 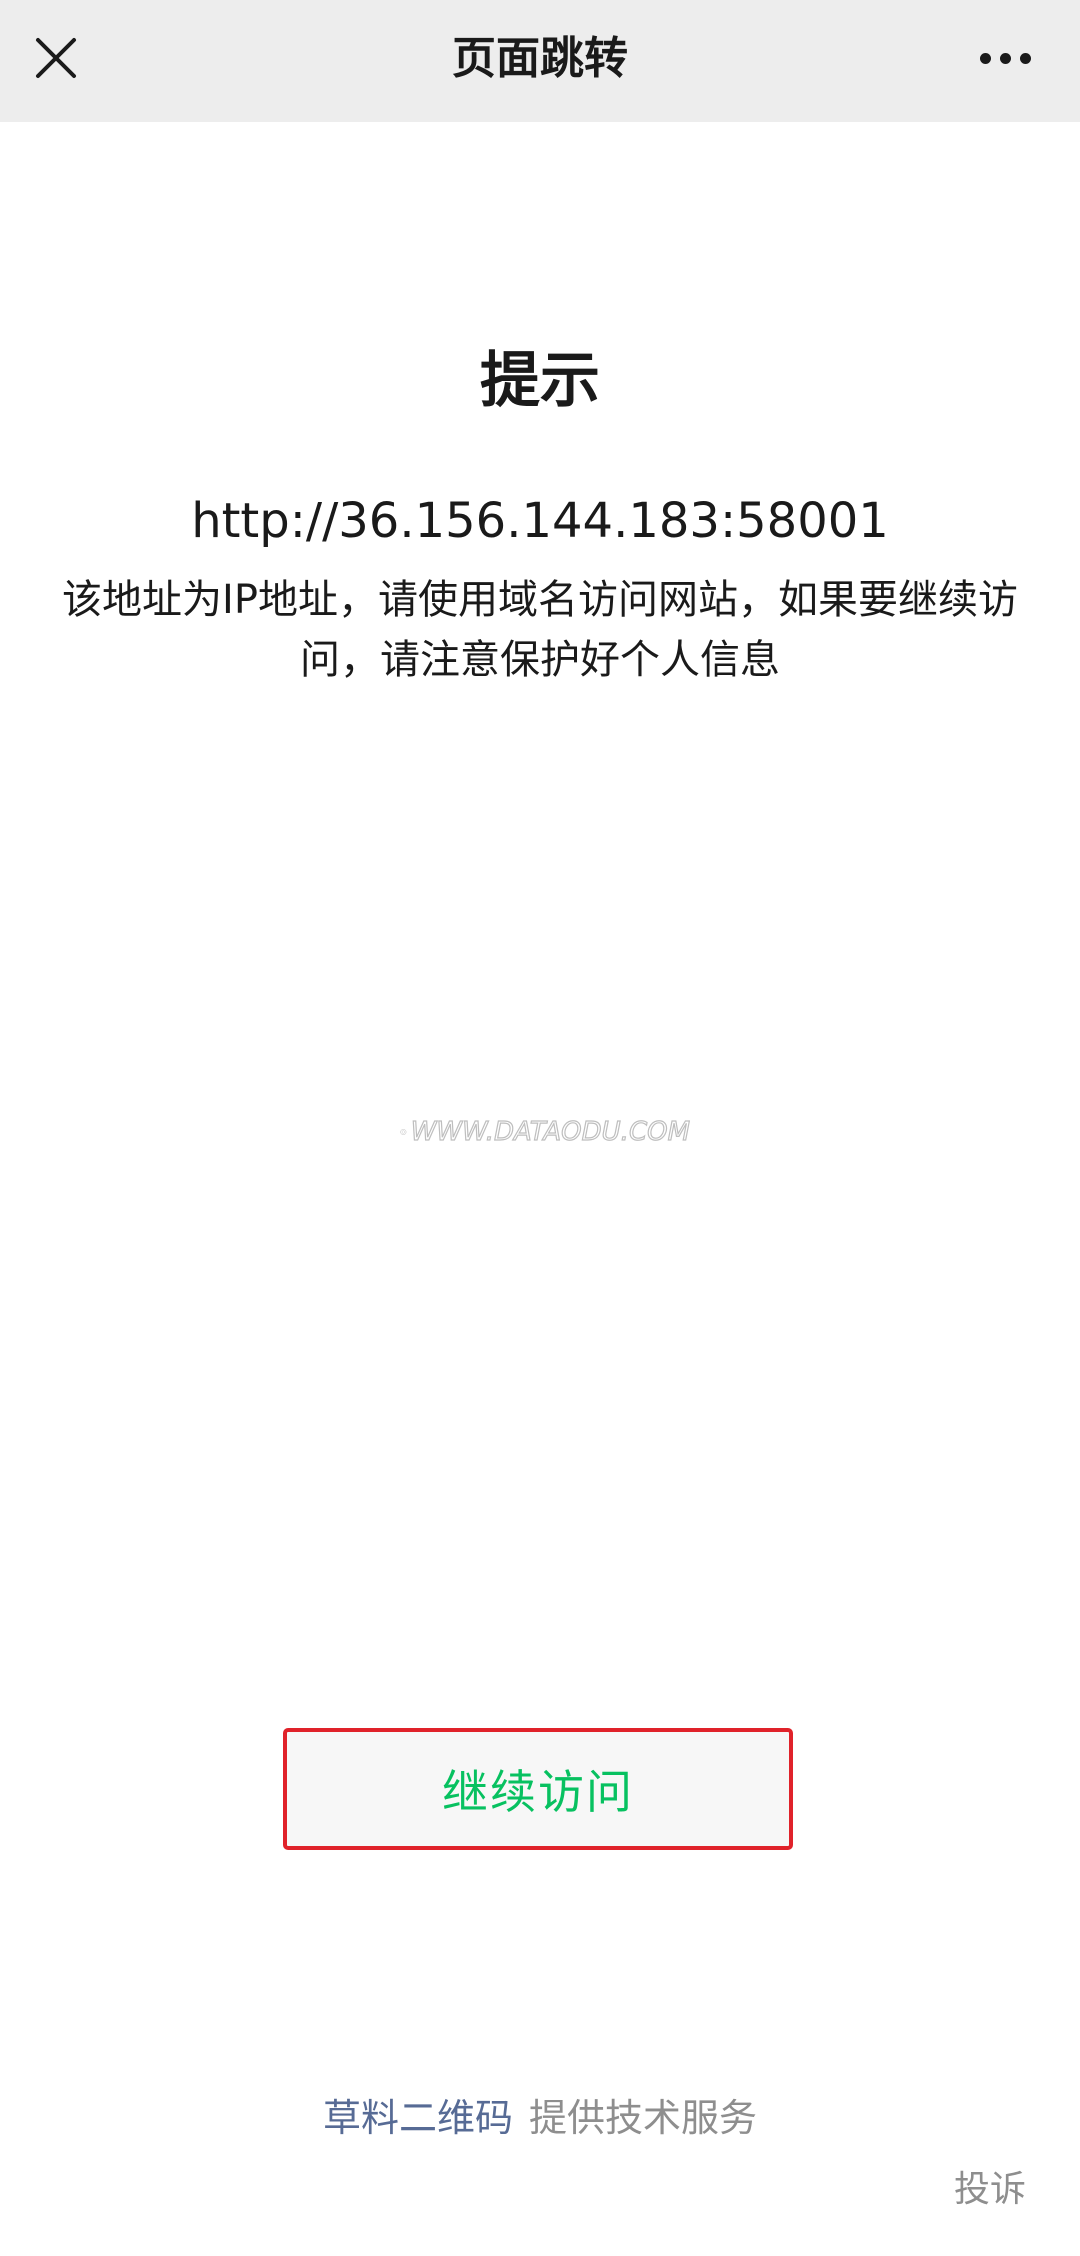 I want to click on watermark-text: WWW.DATAODU.COM, so click(x=550, y=1131).